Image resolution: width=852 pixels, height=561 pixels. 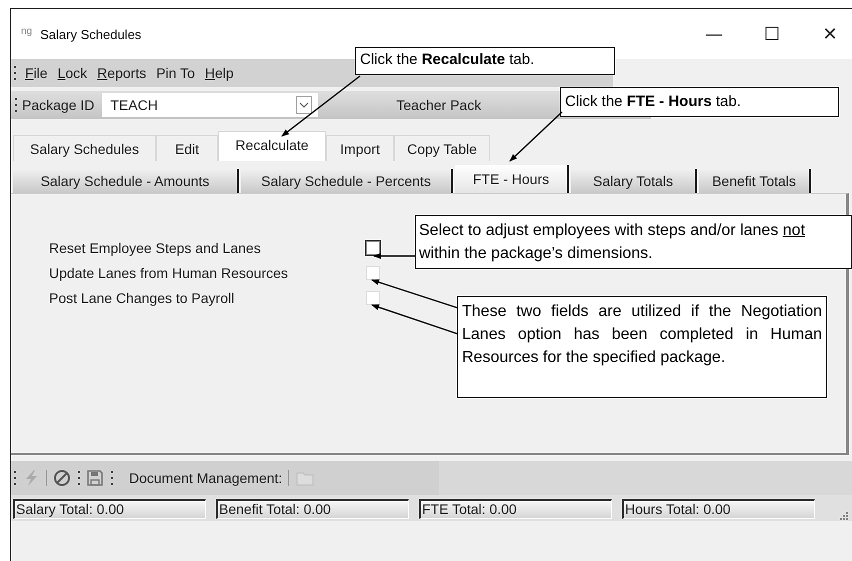 What do you see at coordinates (155, 248) in the screenshot?
I see `checkbox-label: Reset Employee Steps and Lanes` at bounding box center [155, 248].